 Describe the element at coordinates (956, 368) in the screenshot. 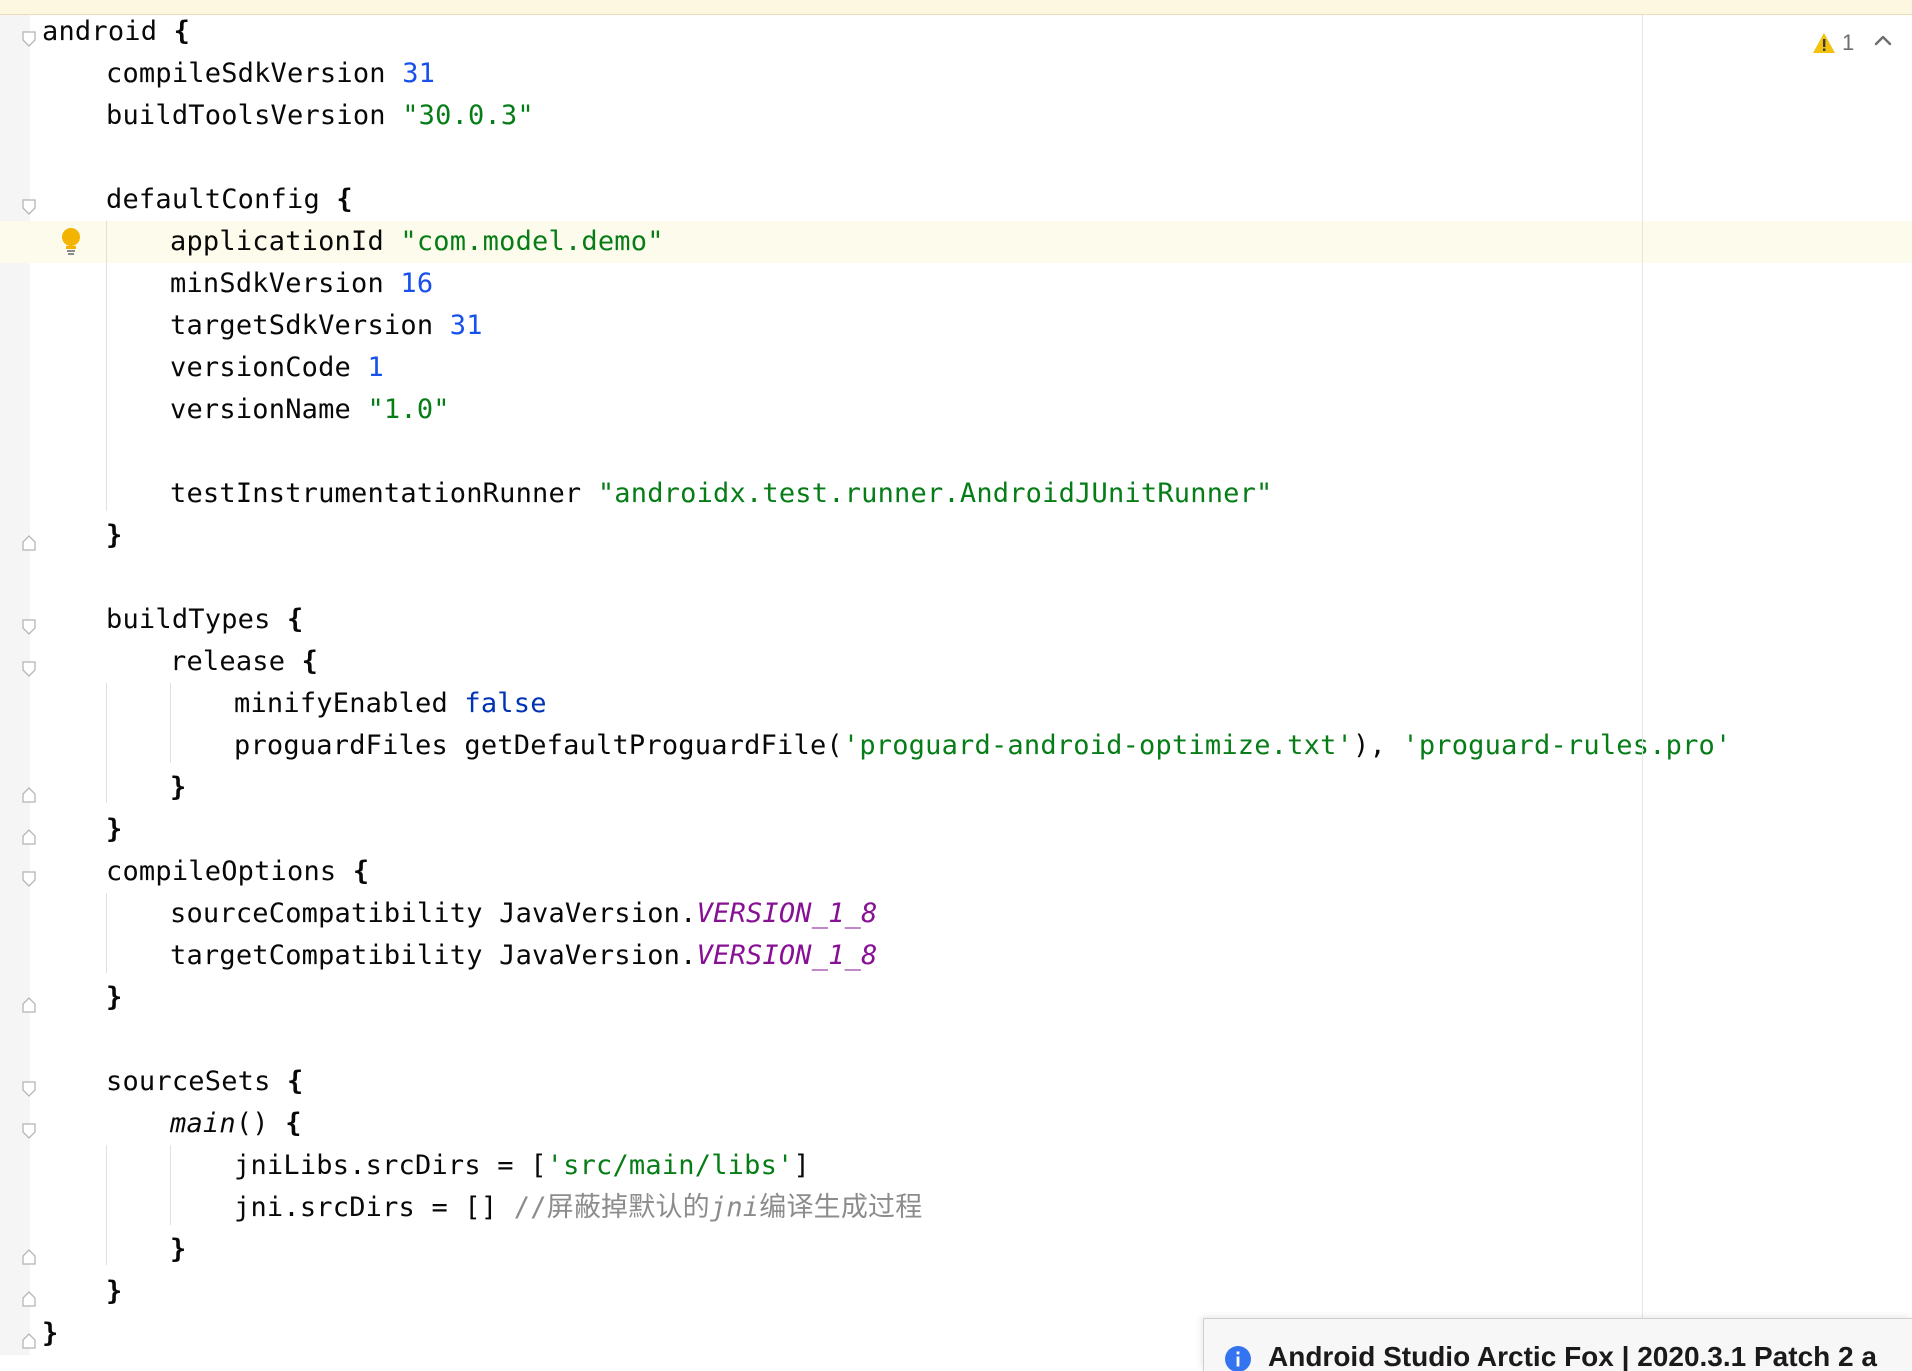

I see `code-line-9: versionCode 1` at that location.